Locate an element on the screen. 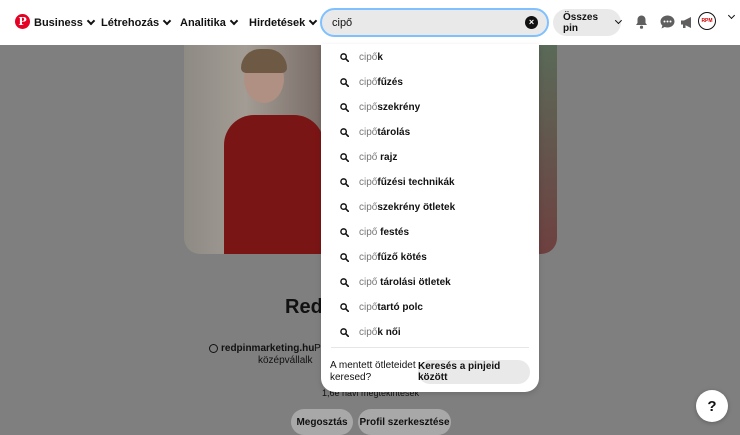 The image size is (740, 435). profile-name: Red is located at coordinates (304, 307).